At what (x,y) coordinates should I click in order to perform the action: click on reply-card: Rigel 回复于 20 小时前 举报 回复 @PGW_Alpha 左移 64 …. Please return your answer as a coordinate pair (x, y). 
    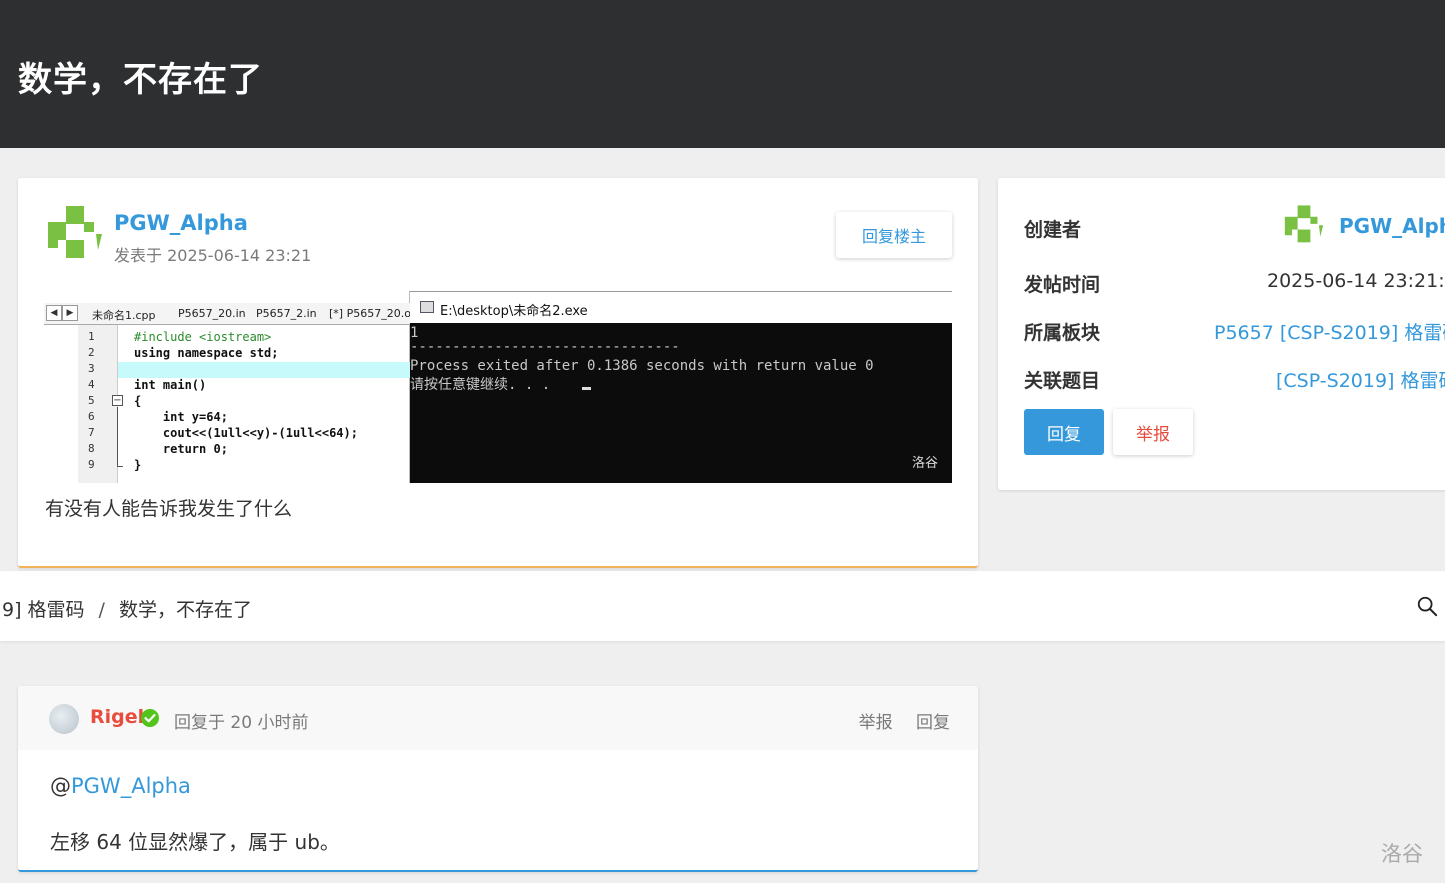
    Looking at the image, I should click on (498, 779).